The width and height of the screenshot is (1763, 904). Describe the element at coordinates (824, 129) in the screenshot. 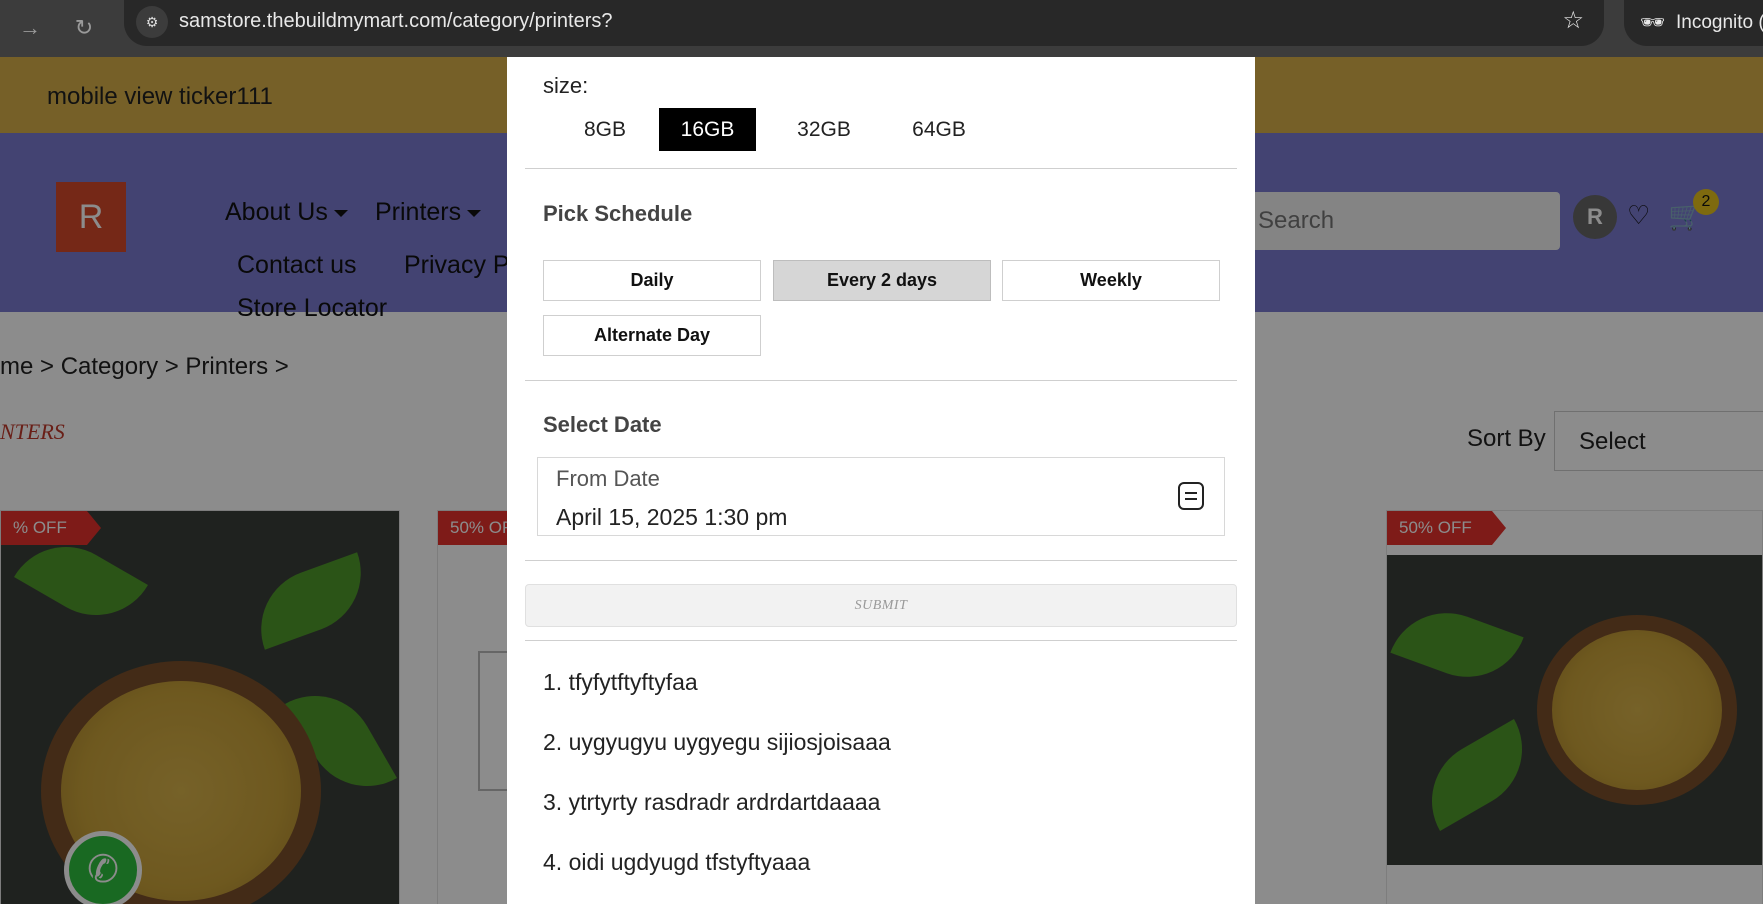

I see `size-option-32gb: 32GB` at that location.